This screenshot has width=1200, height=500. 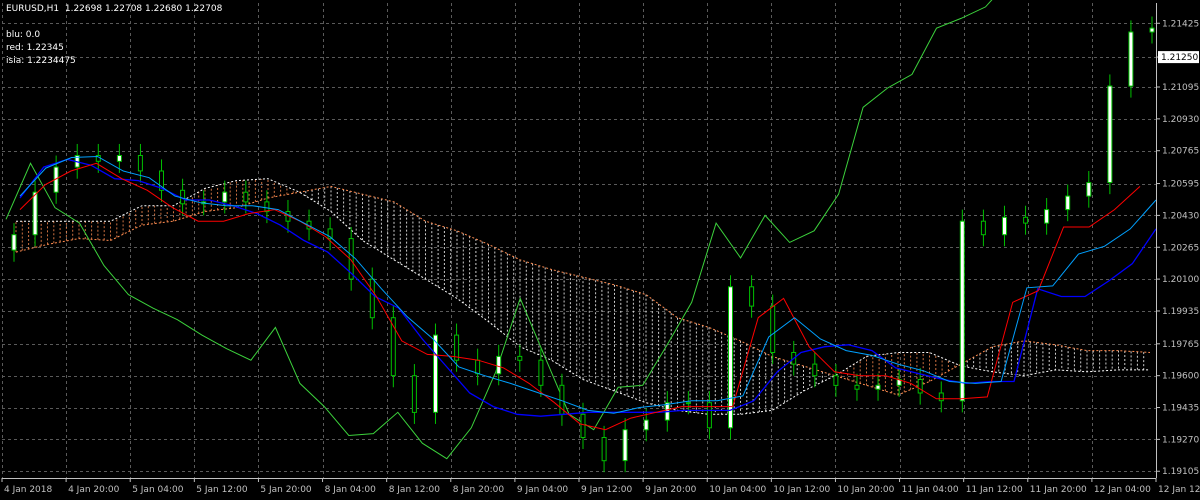 What do you see at coordinates (1180, 472) in the screenshot?
I see `price-tick-label: 1.19105` at bounding box center [1180, 472].